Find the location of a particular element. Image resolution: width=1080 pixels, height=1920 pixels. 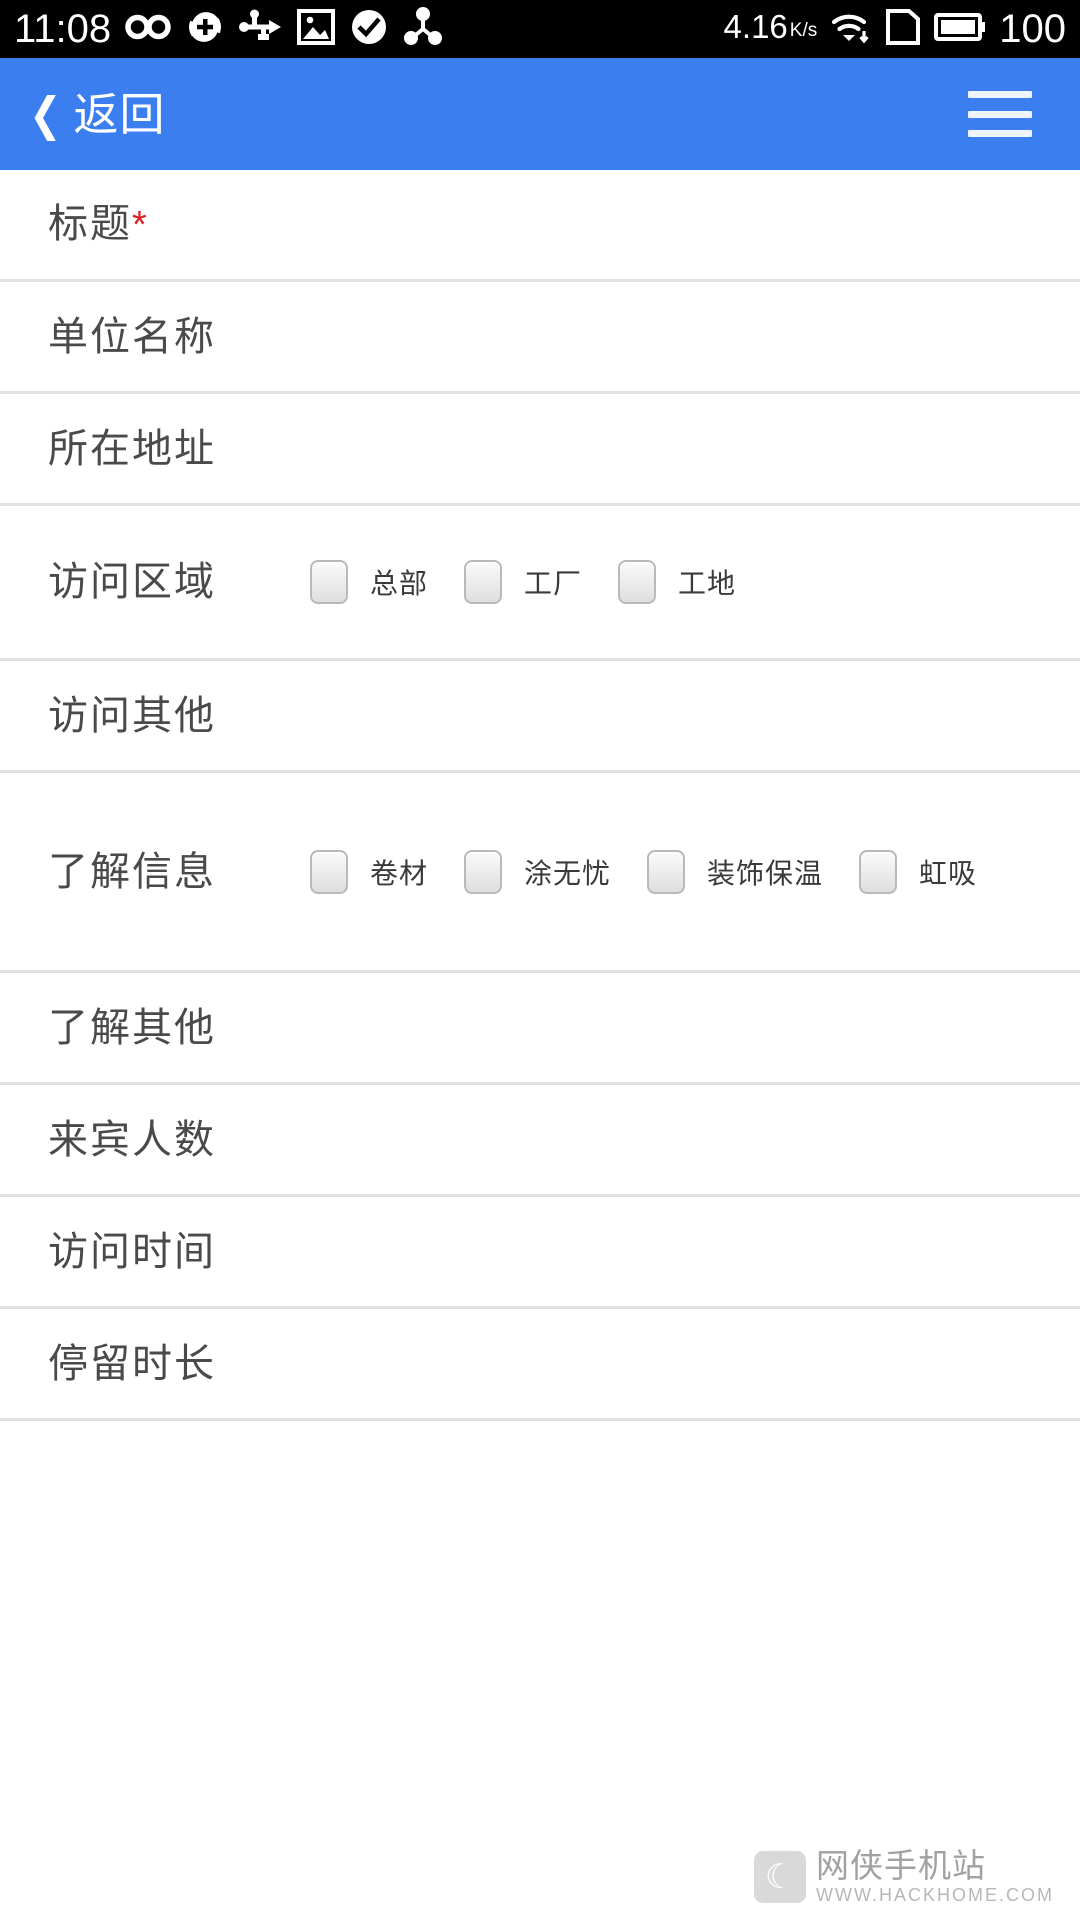

checkbox-label: 涂无忧 is located at coordinates (568, 873).